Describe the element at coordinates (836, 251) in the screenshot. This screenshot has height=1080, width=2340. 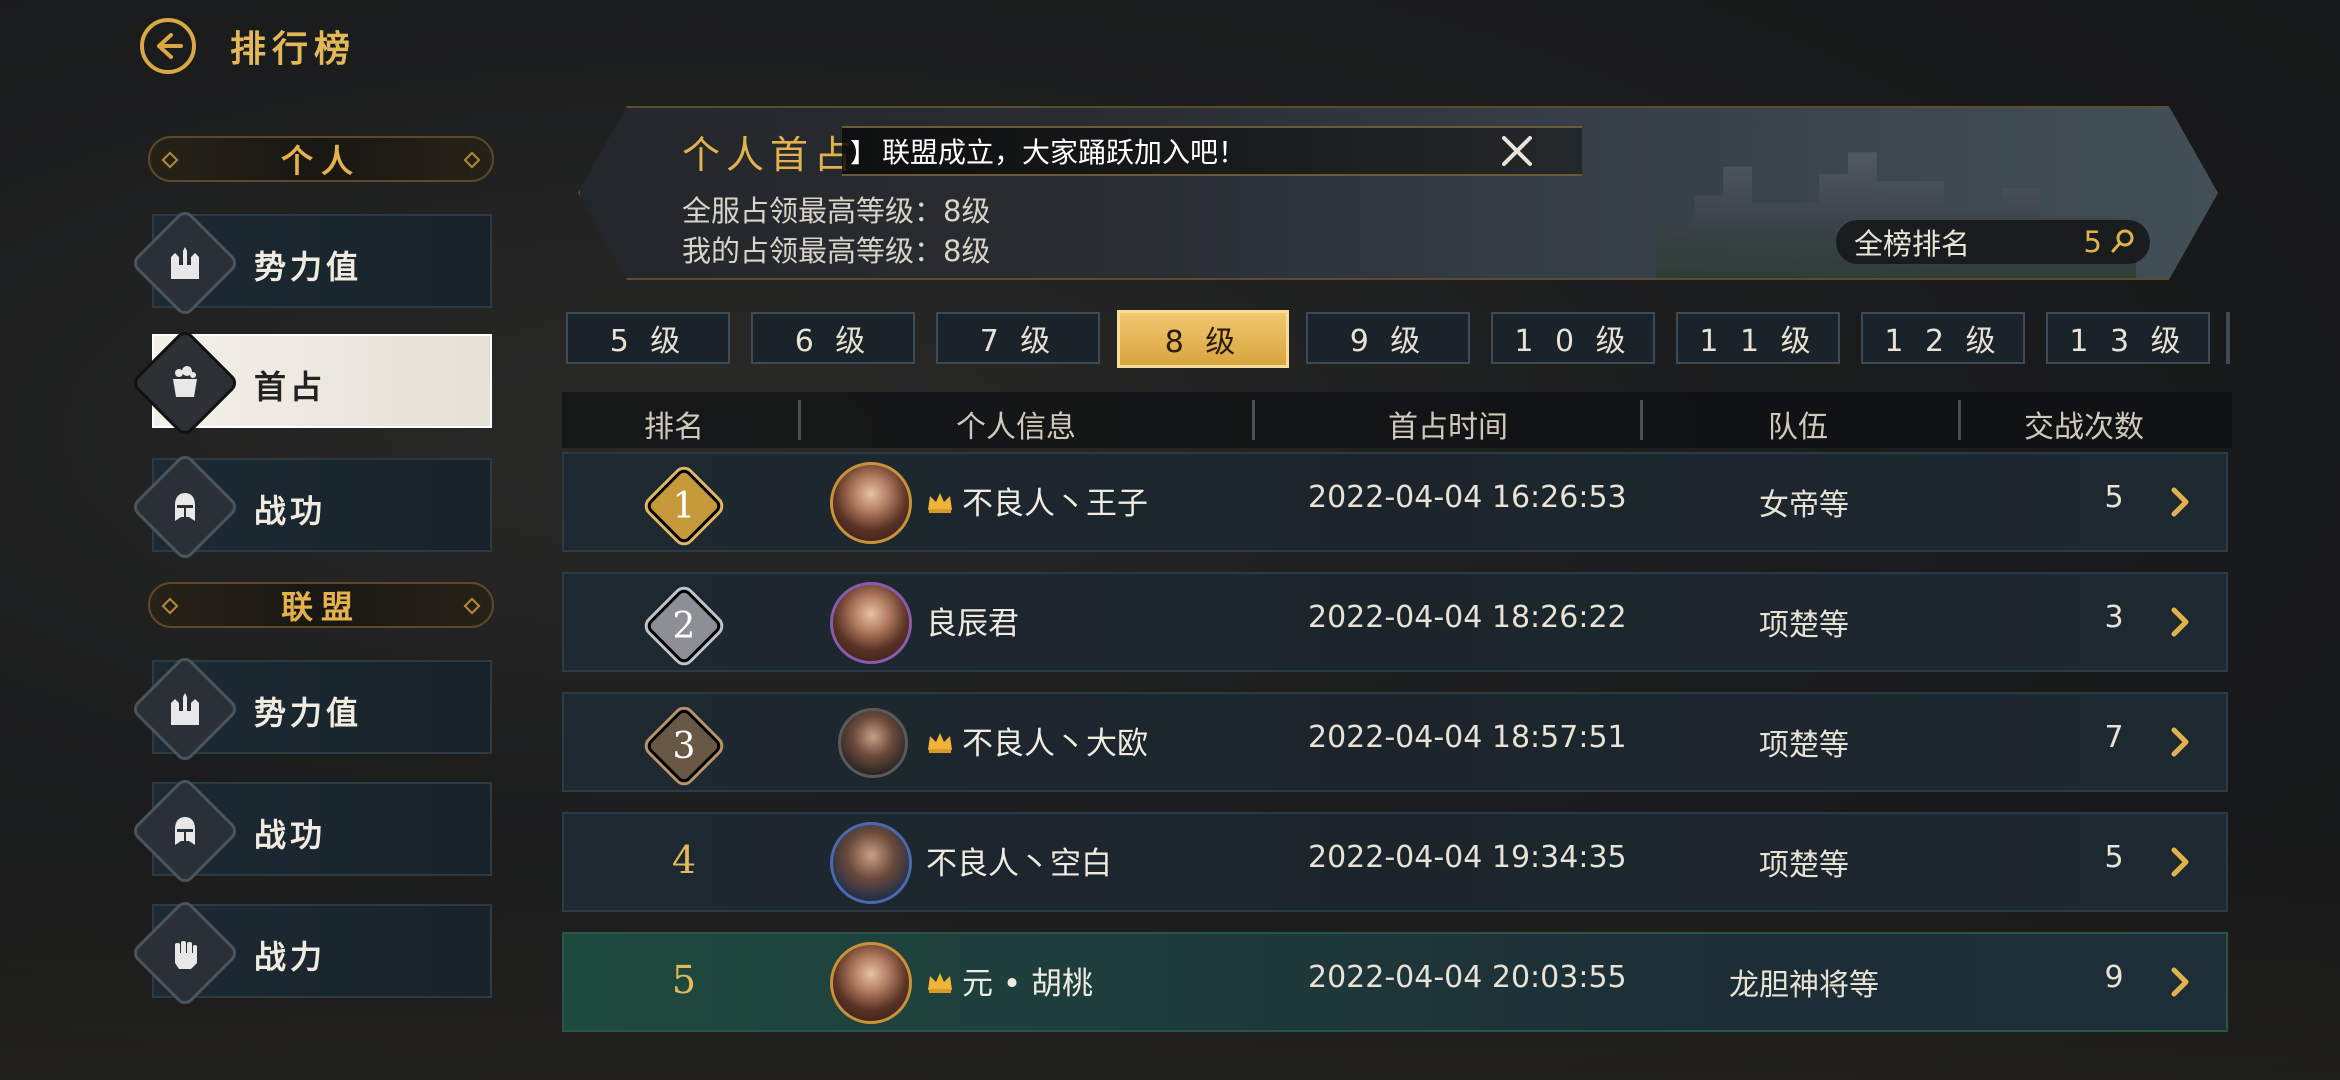
I see `my-highest-level: 我的占领最高等级：8级` at that location.